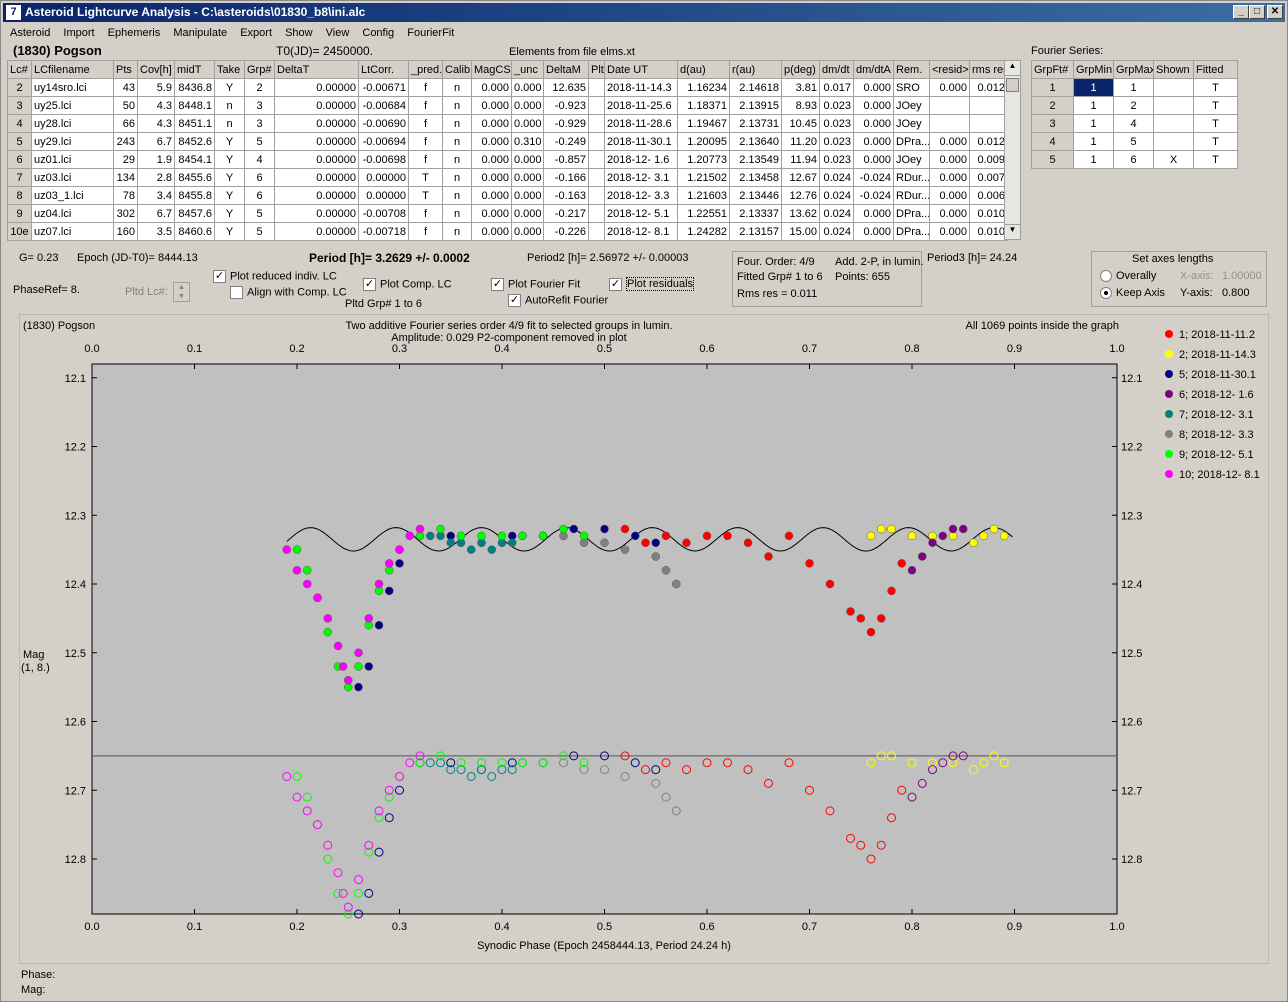 The width and height of the screenshot is (1288, 1002). I want to click on table-cell: -0.00698, so click(383, 159).